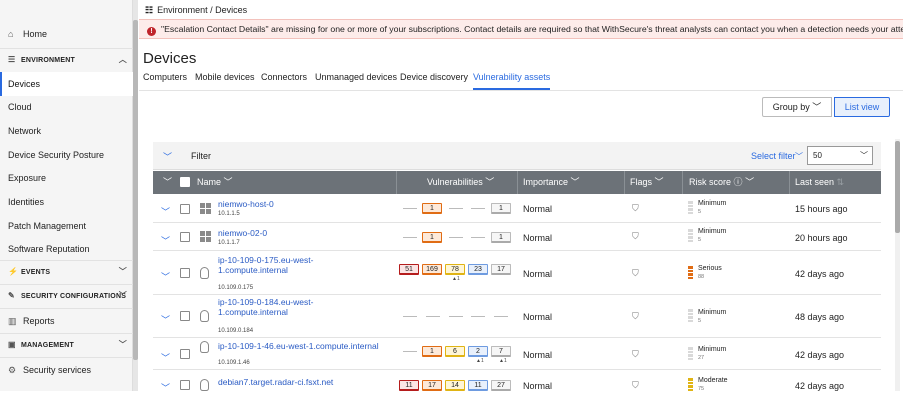 This screenshot has height=394, width=903. Describe the element at coordinates (551, 182) in the screenshot. I see `column-header-importance: Importance ﹀` at that location.